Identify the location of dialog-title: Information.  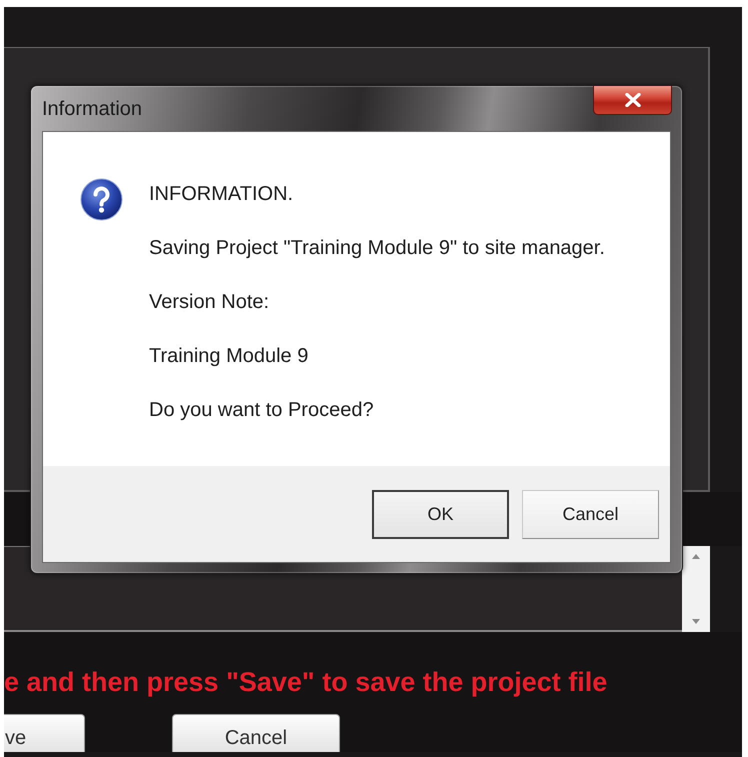
(92, 109).